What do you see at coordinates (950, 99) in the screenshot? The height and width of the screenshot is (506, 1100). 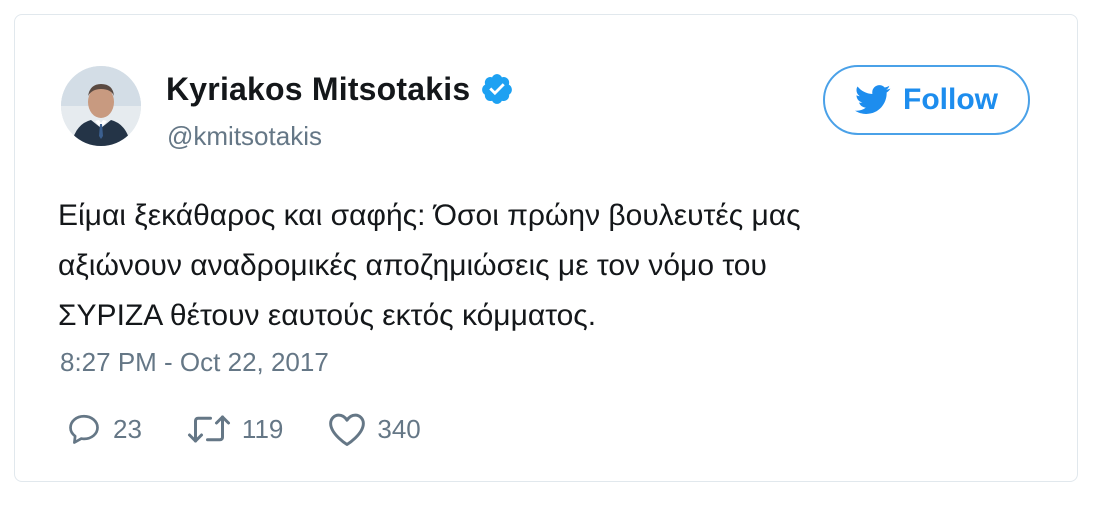 I see `follow-label: Follow` at bounding box center [950, 99].